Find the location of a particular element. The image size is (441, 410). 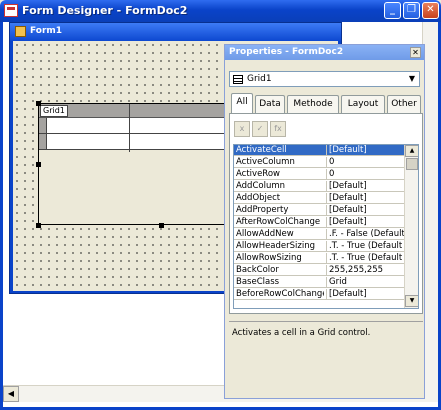

app-icon is located at coordinates (11, 10).